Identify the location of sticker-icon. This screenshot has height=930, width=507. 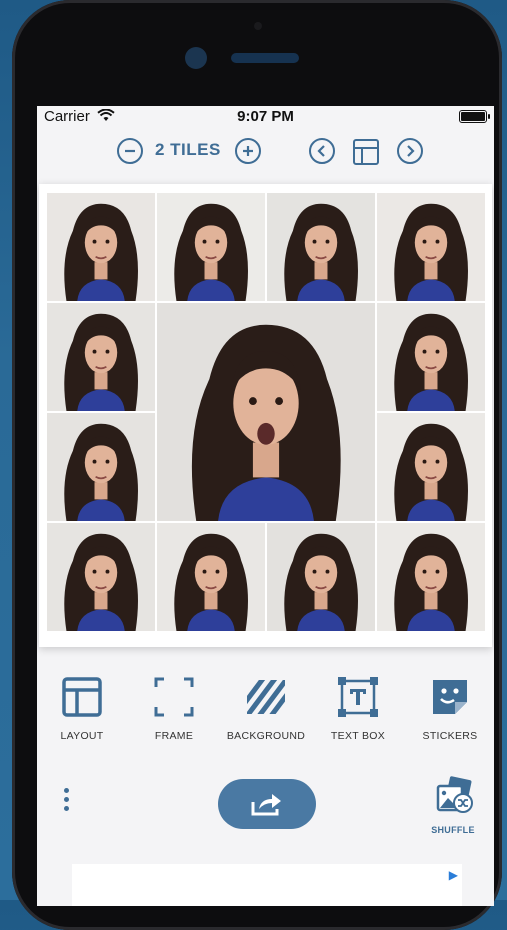
(450, 697).